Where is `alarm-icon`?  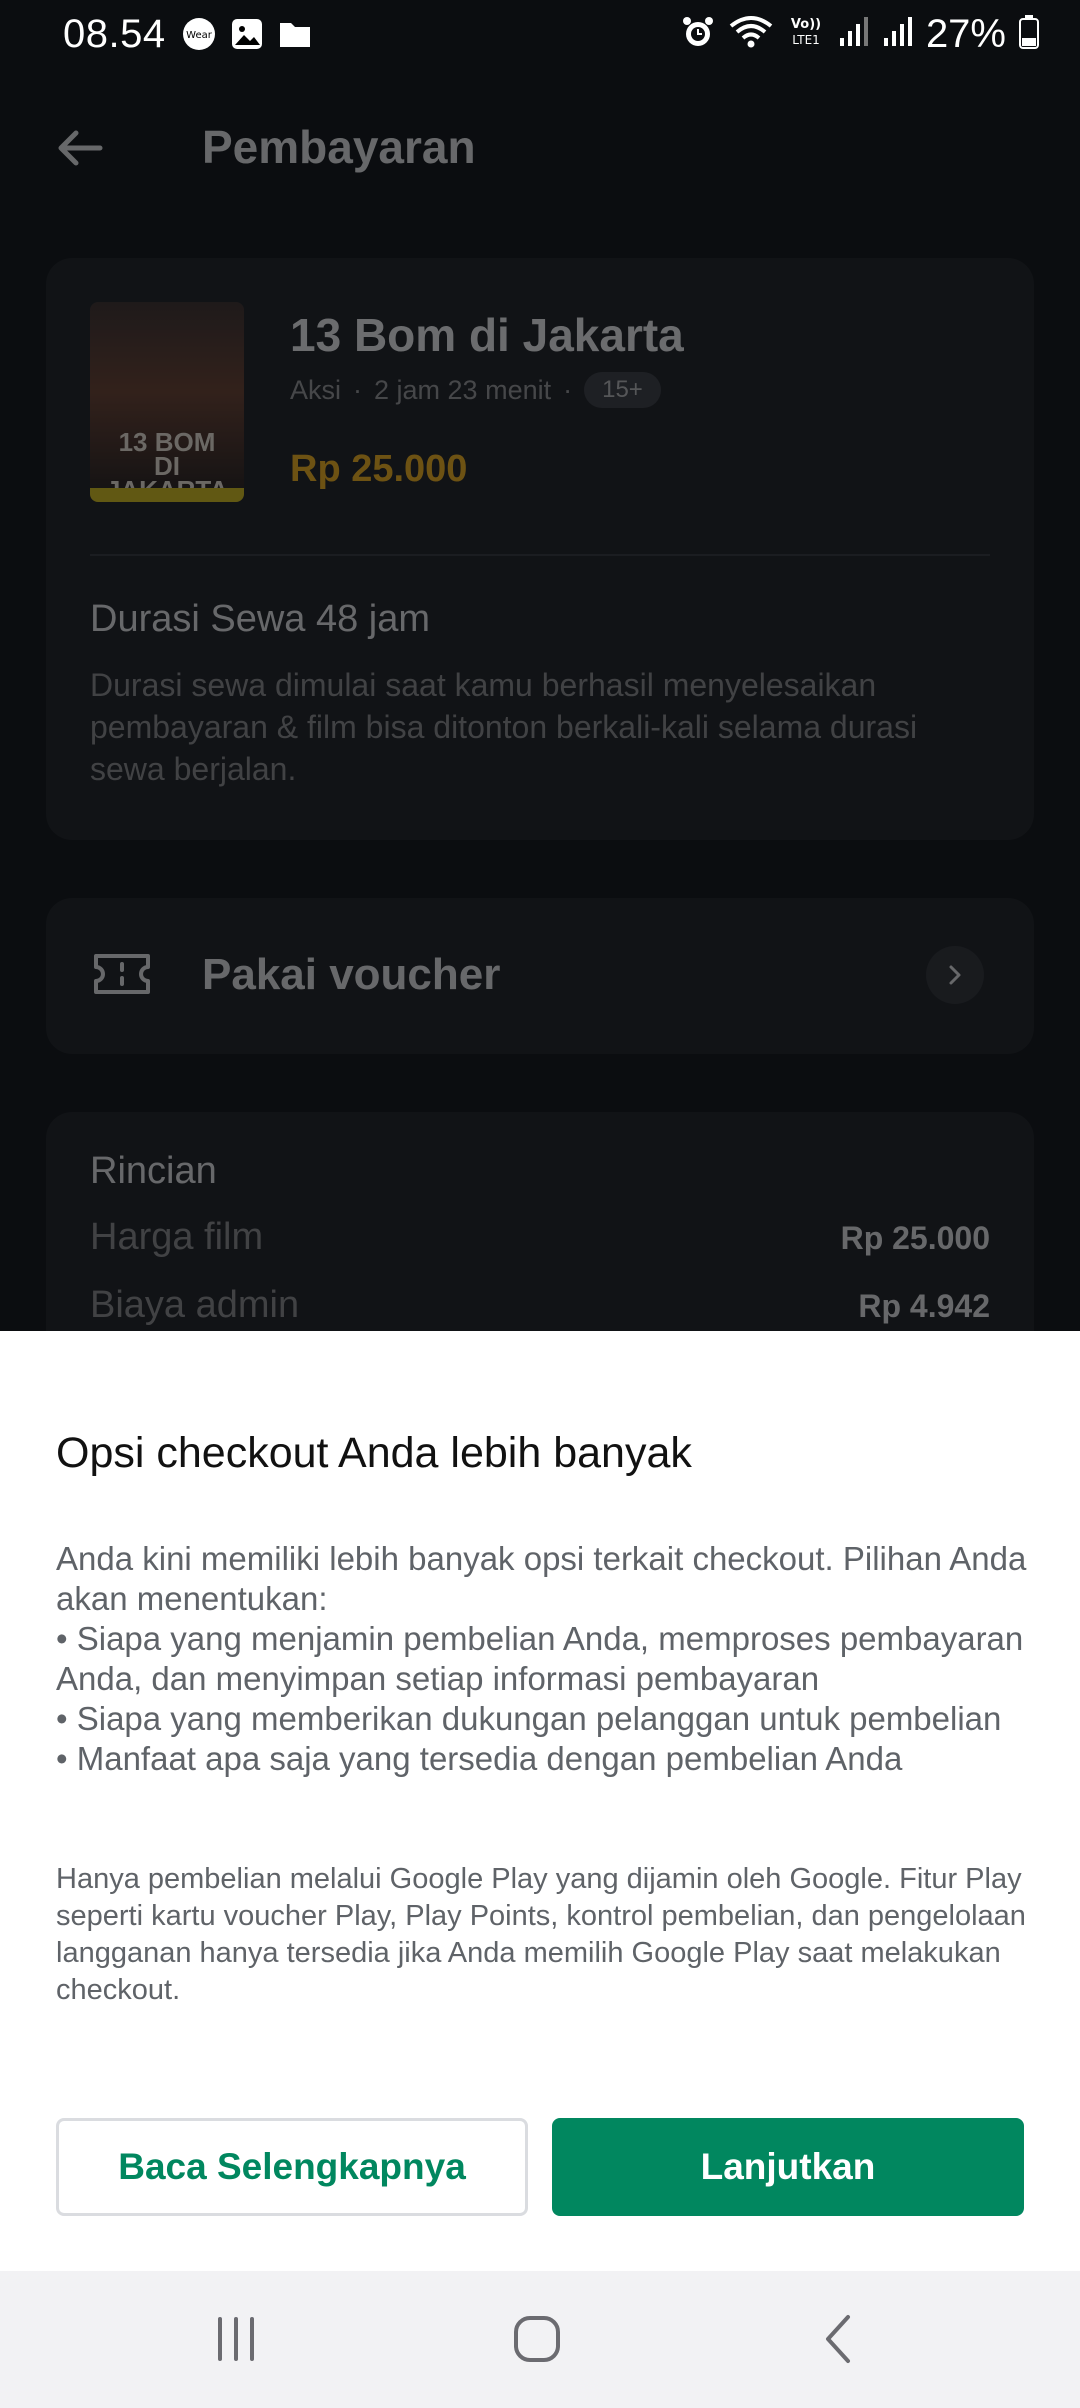 alarm-icon is located at coordinates (698, 34).